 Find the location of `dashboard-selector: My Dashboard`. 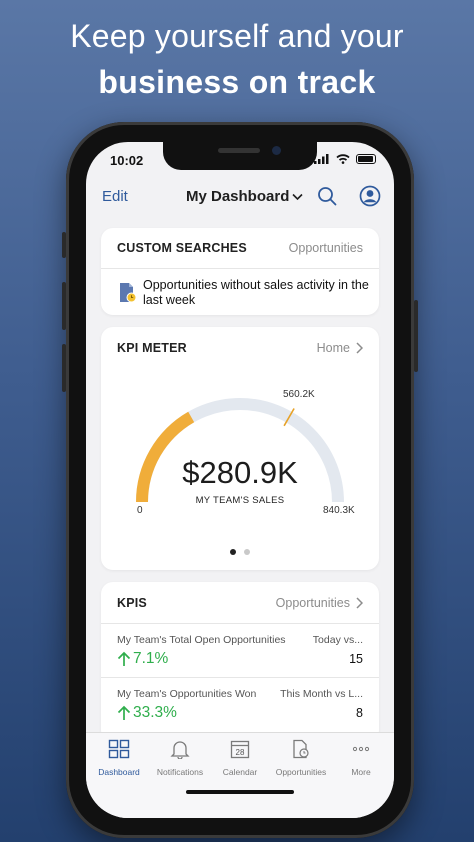

dashboard-selector: My Dashboard is located at coordinates (244, 196).